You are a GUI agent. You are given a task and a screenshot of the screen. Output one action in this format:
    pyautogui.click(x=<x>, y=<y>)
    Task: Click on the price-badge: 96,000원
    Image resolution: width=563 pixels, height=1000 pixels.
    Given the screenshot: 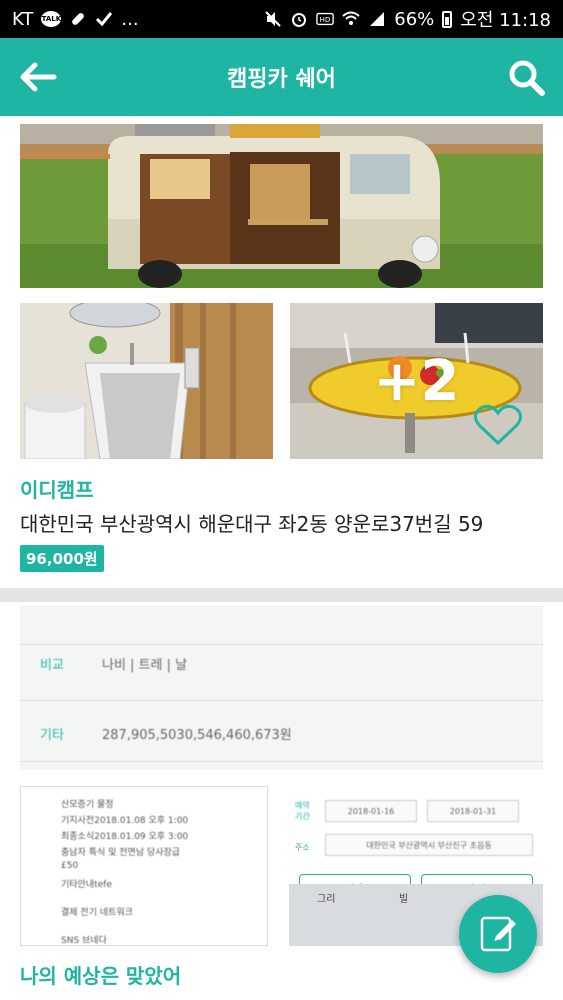 What is the action you would take?
    pyautogui.click(x=62, y=558)
    